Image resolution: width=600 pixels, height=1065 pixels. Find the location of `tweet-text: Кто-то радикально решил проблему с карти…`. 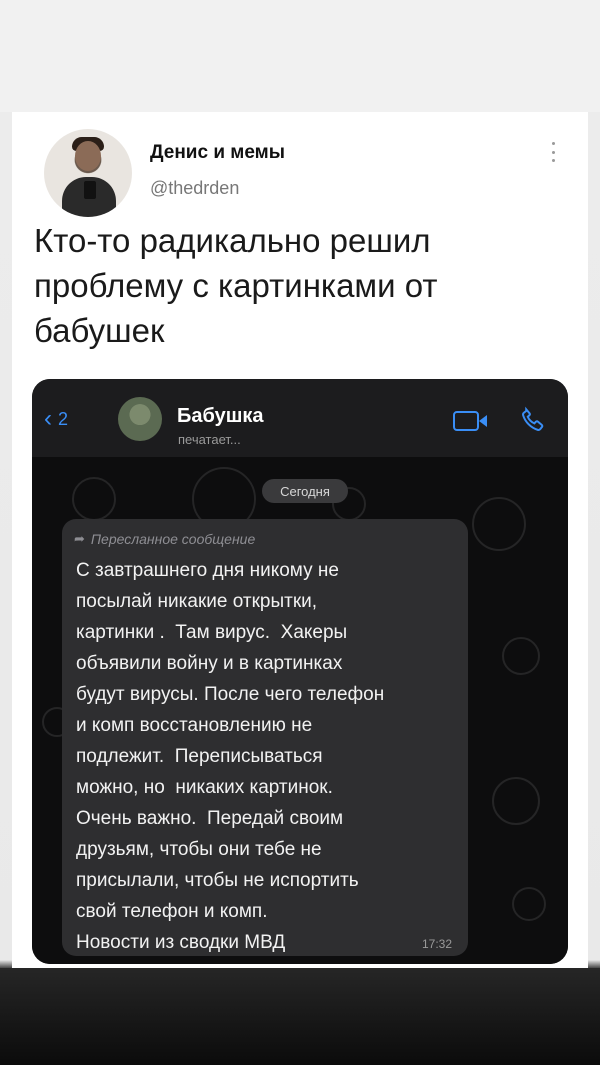

tweet-text: Кто-то радикально решил проблему с карти… is located at coordinates (236, 285).